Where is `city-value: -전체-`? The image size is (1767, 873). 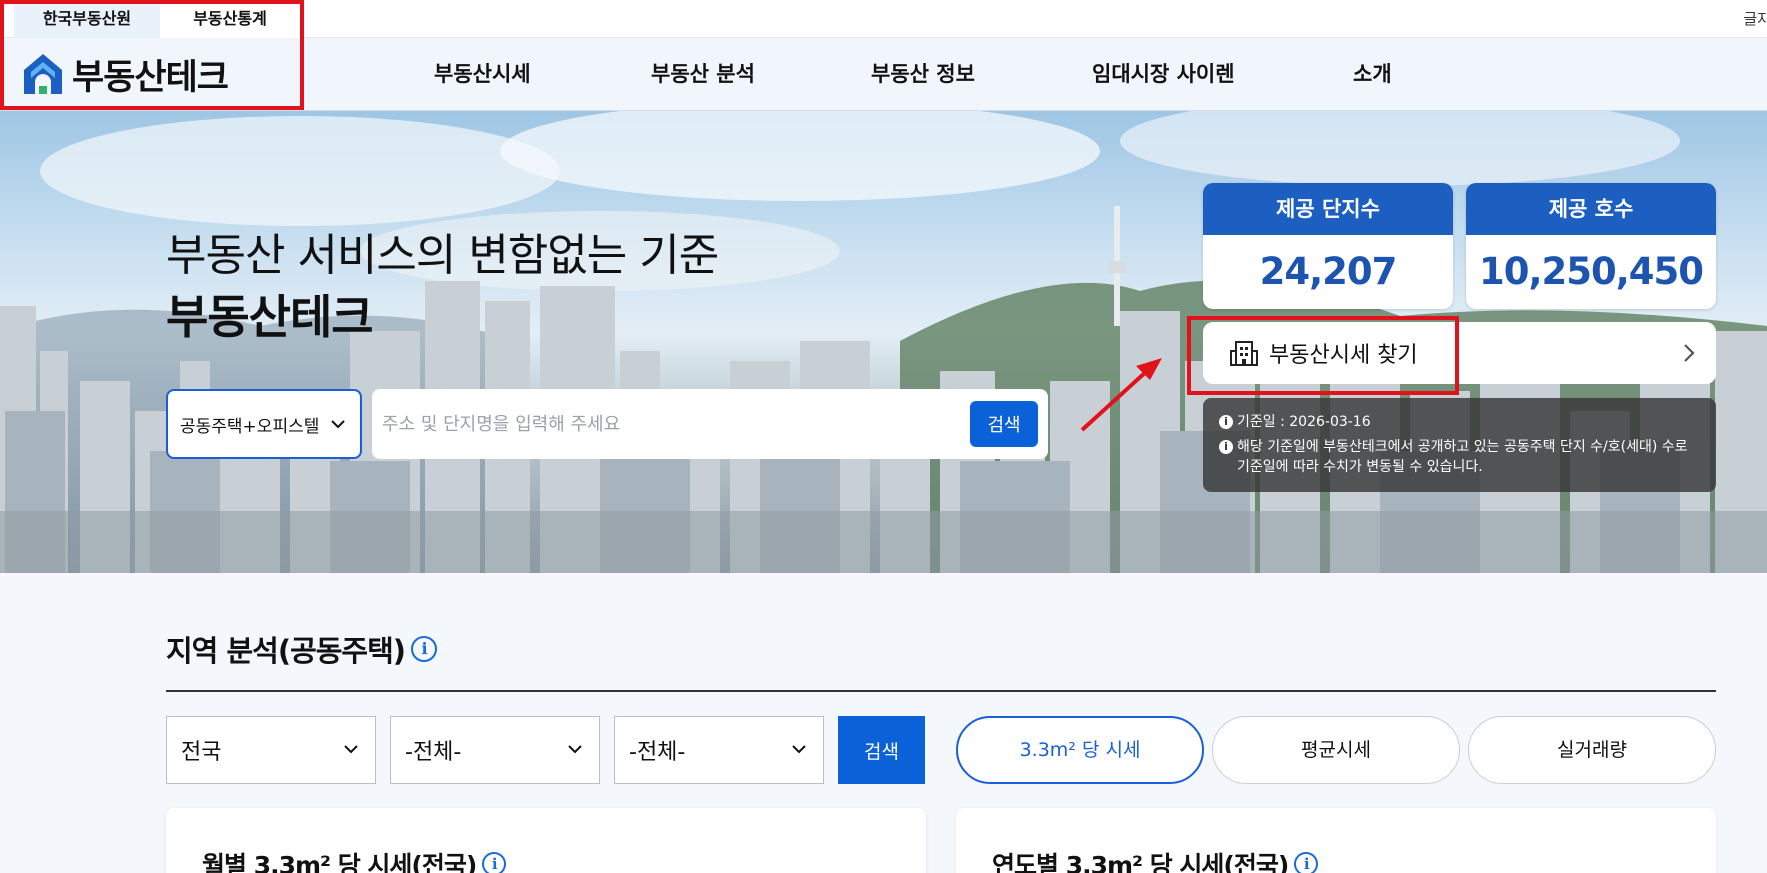 city-value: -전체- is located at coordinates (433, 752).